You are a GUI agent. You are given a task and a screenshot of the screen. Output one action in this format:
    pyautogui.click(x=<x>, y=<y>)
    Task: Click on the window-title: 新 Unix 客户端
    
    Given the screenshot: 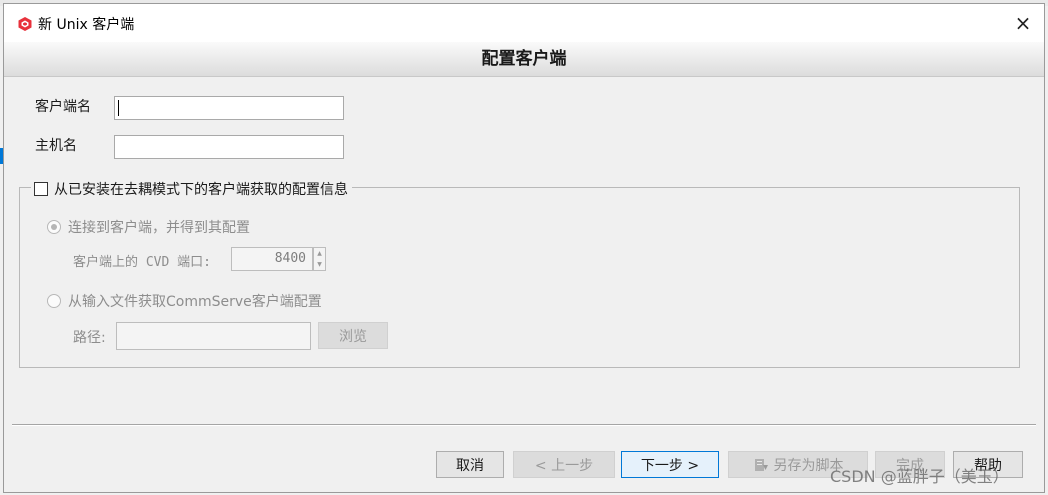 What is the action you would take?
    pyautogui.click(x=86, y=25)
    